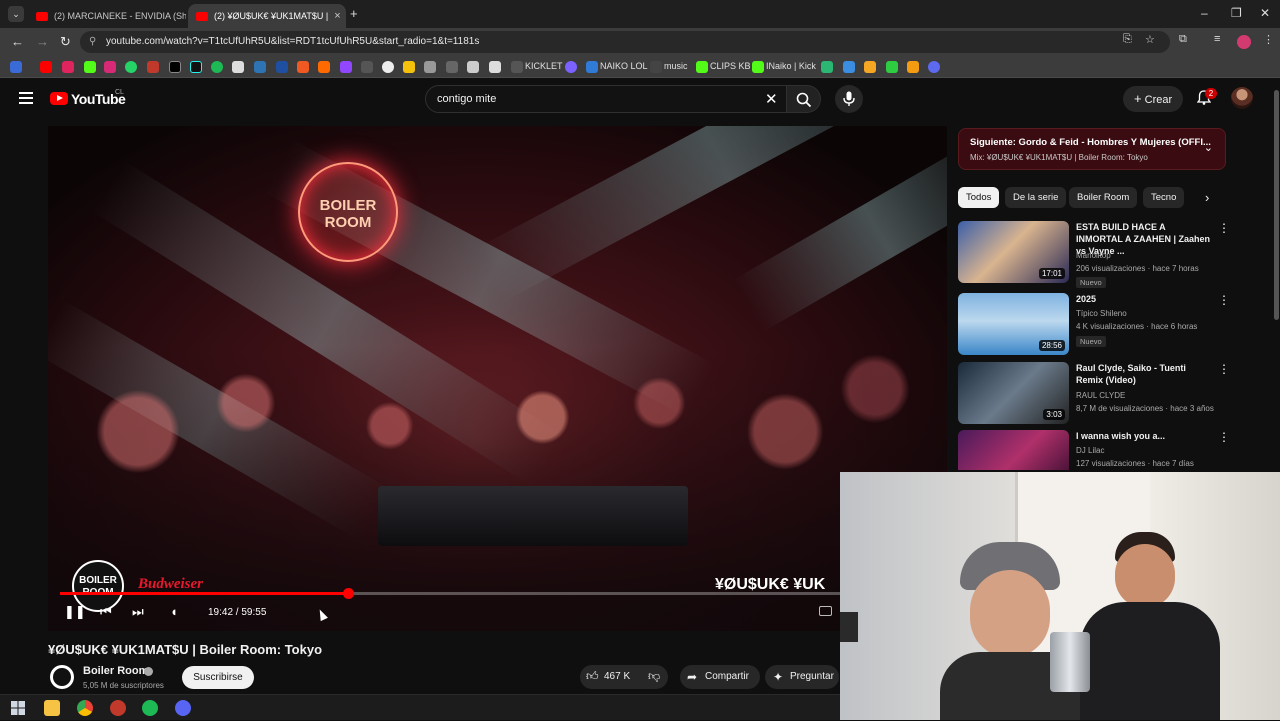  I want to click on recommendation-title: Raul Clyde, Saiko - Tuenti Remix (Video), so click(1145, 374).